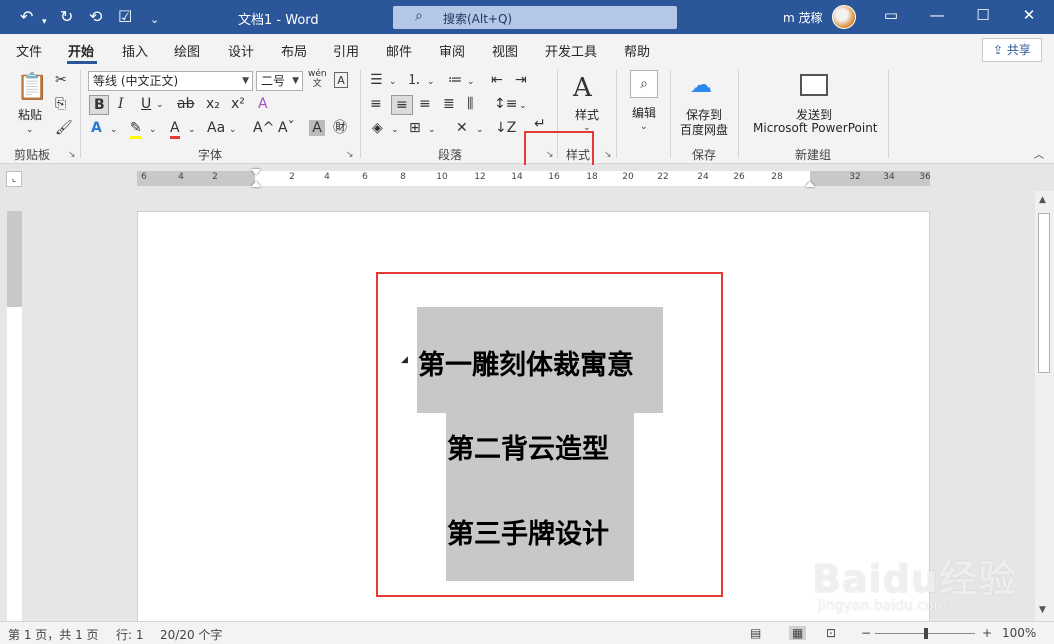  What do you see at coordinates (160, 105) in the screenshot?
I see `underline-dropdown-icon: ⌄` at bounding box center [160, 105].